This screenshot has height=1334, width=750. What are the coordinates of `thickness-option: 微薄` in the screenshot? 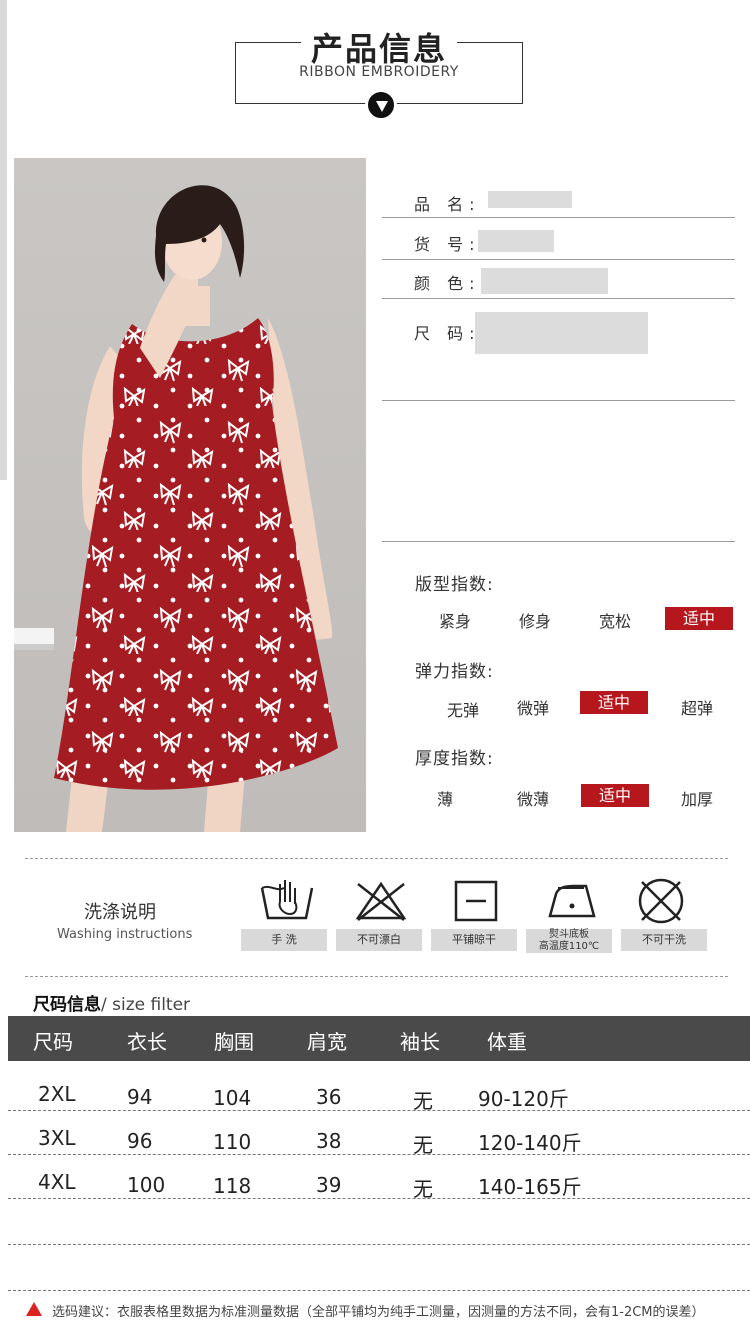 It's located at (532, 799).